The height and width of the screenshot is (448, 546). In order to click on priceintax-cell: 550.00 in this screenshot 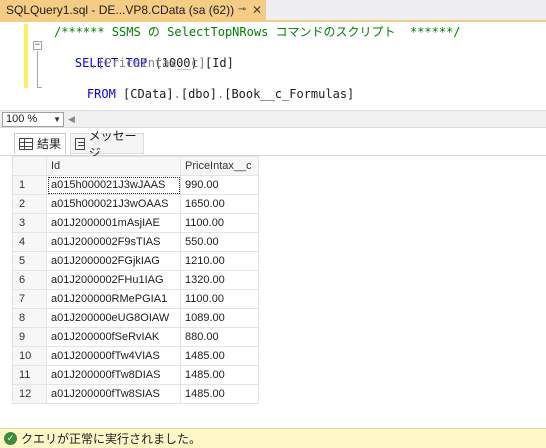, I will do `click(219, 242)`.